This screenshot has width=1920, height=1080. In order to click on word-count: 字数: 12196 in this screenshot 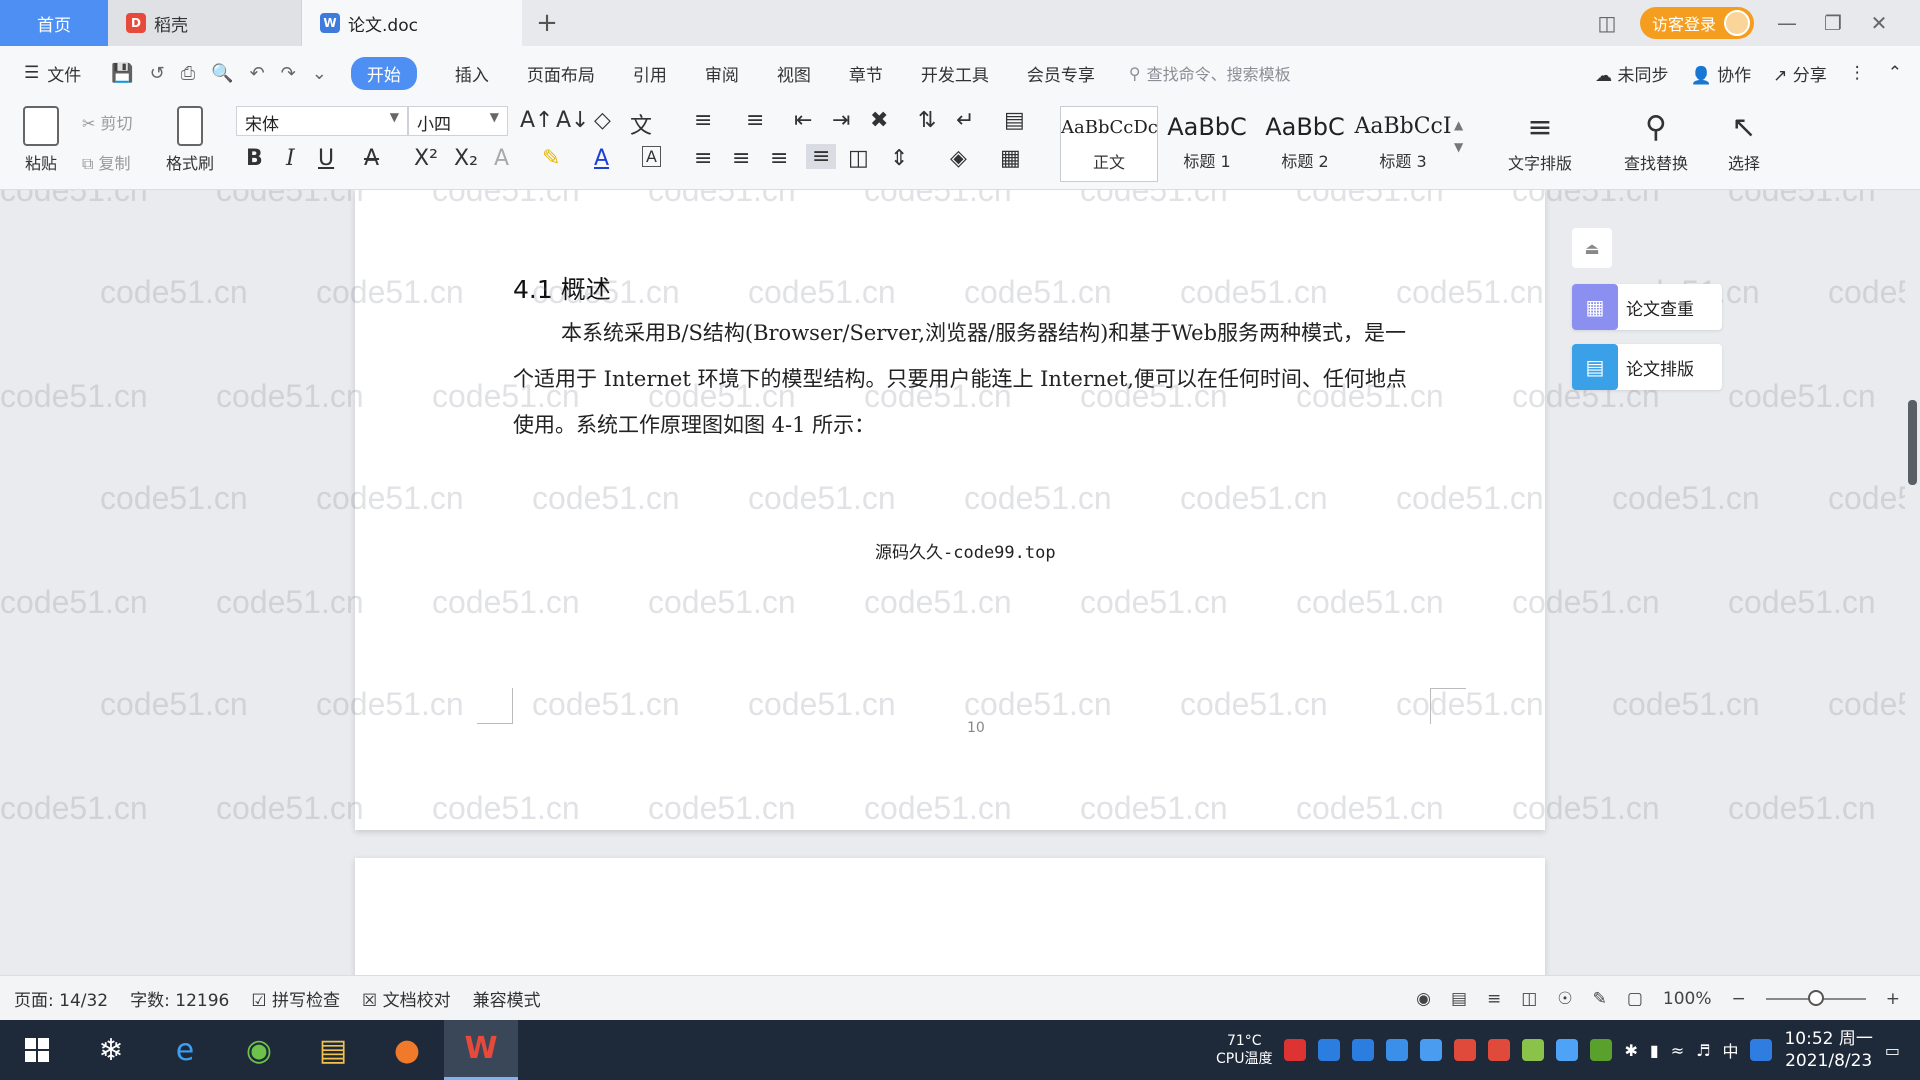, I will do `click(179, 998)`.